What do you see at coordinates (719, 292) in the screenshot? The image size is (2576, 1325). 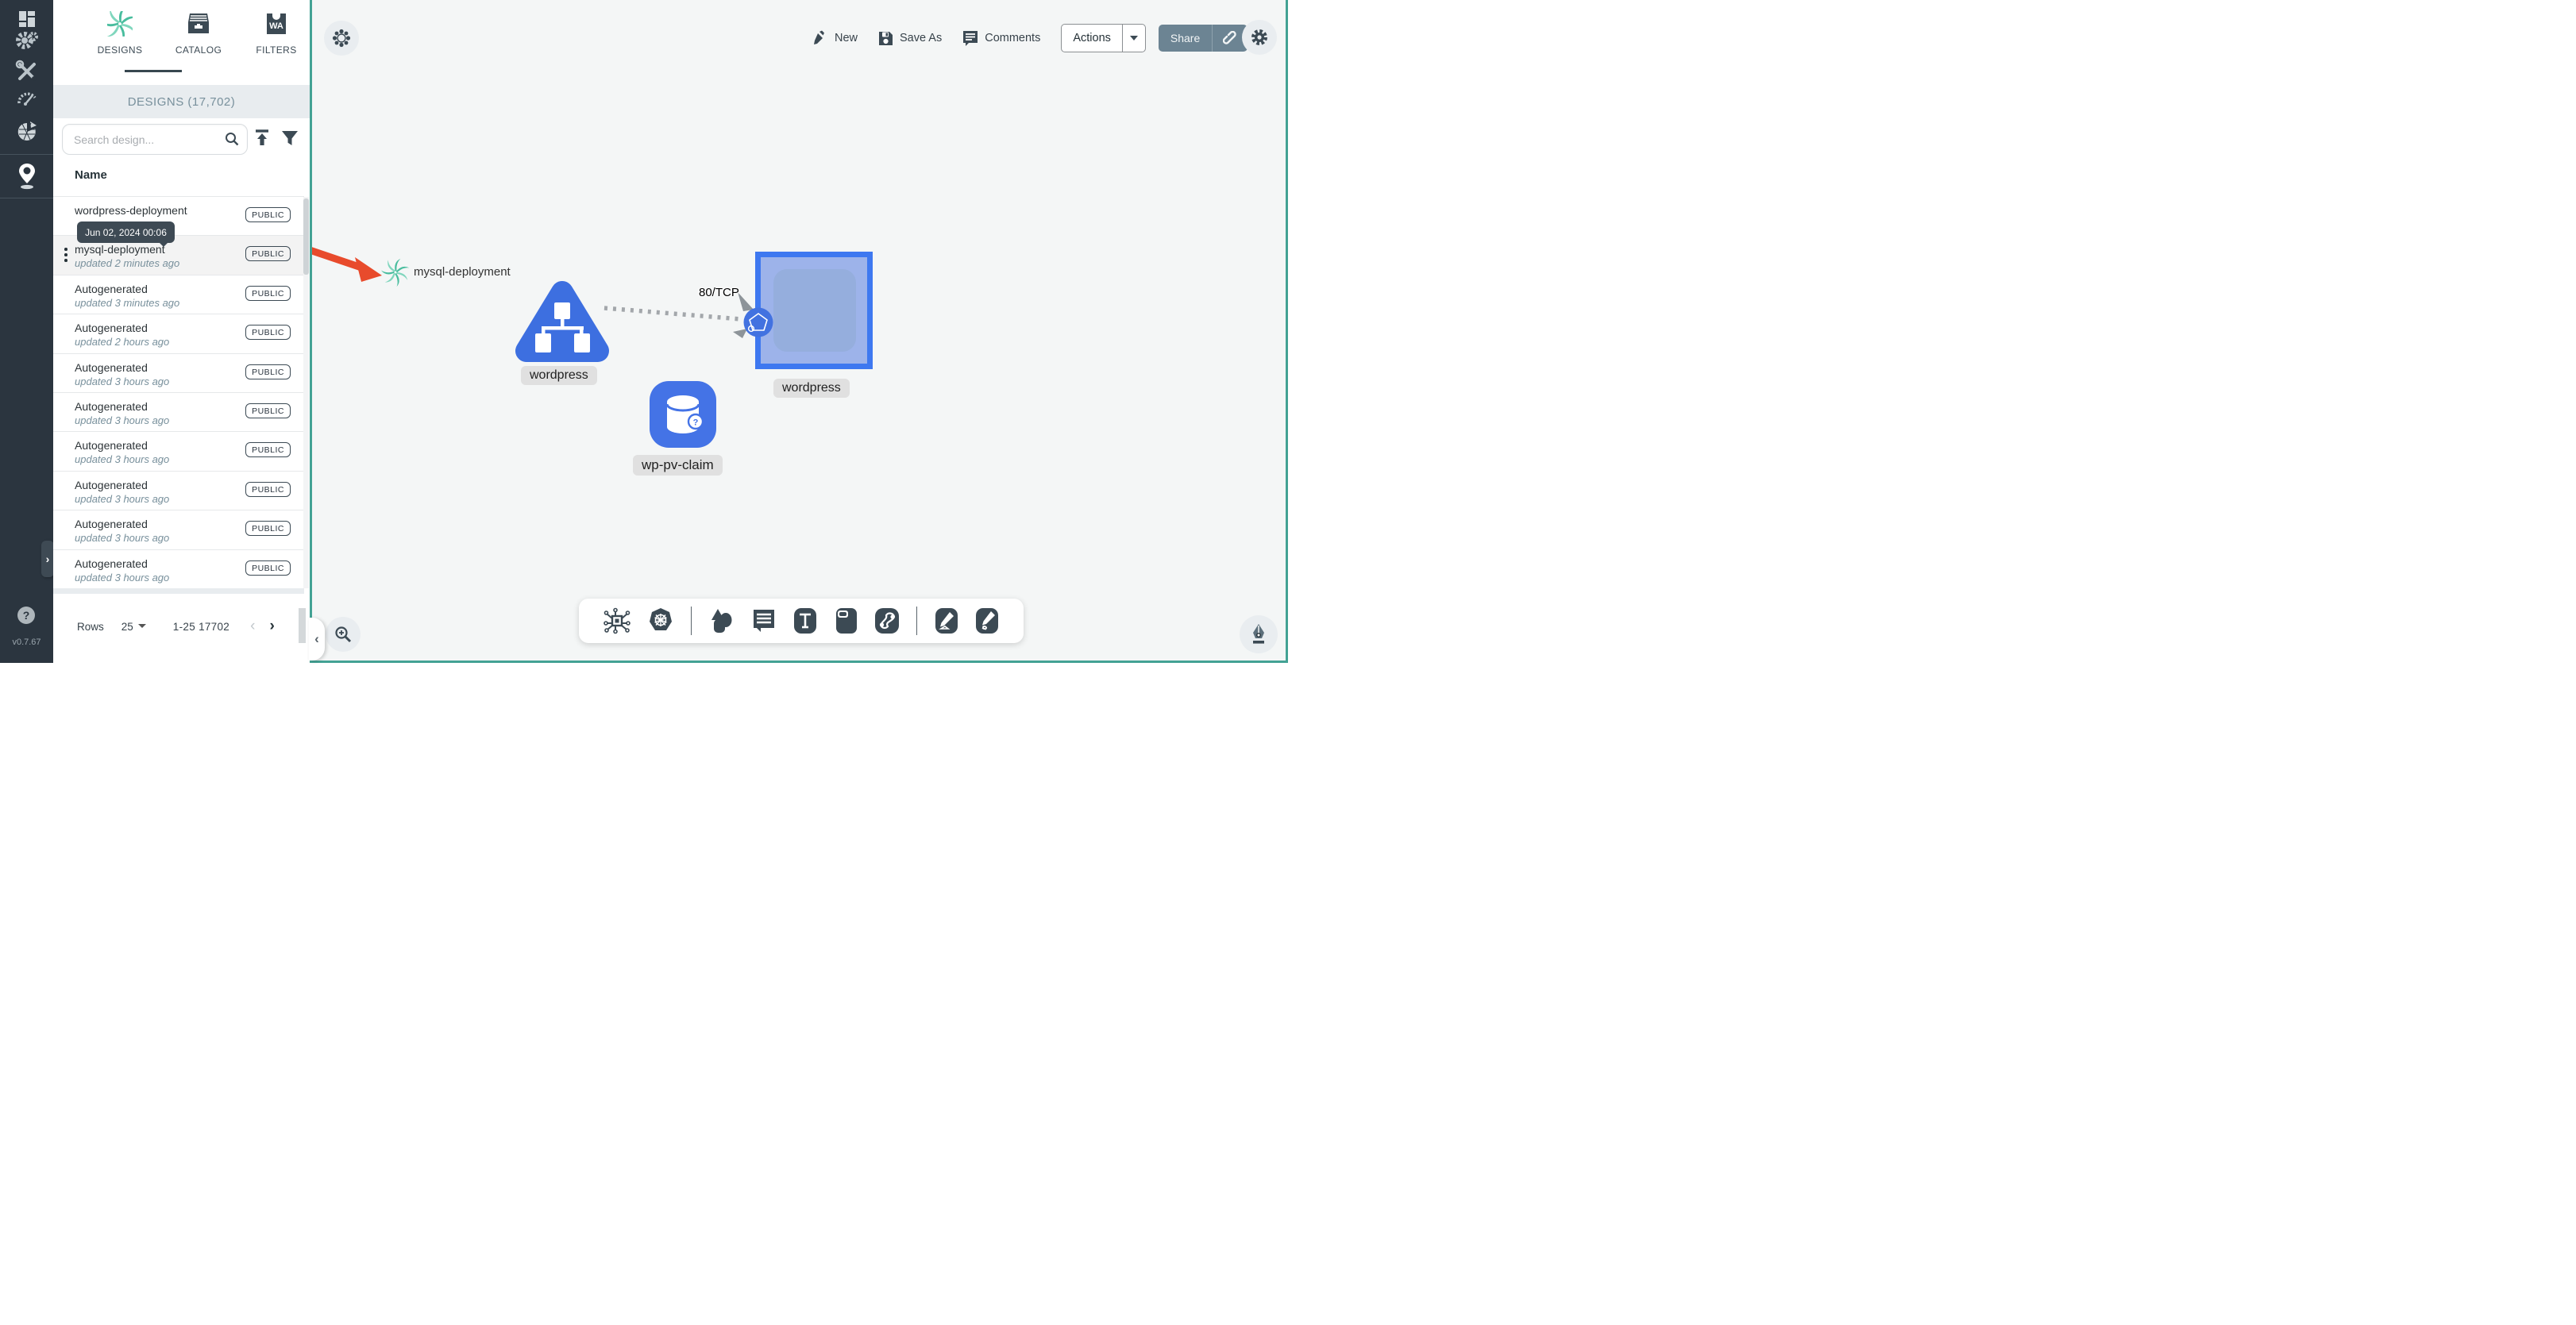 I see `edge-port-label: 80/TCP` at bounding box center [719, 292].